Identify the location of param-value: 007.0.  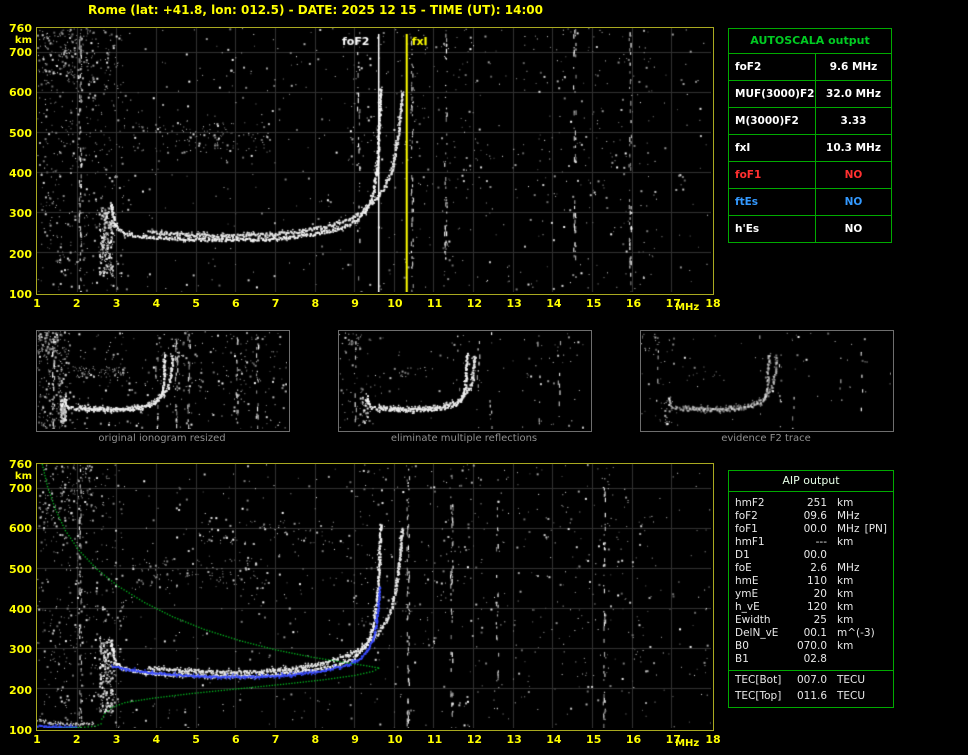
(811, 680).